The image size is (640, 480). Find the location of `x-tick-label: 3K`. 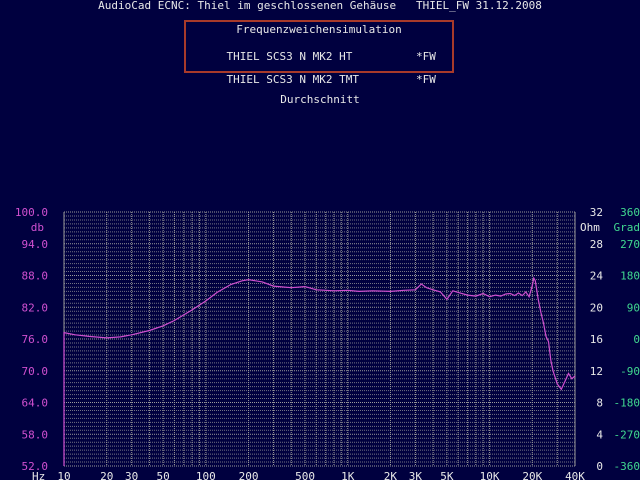

x-tick-label: 3K is located at coordinates (416, 475).